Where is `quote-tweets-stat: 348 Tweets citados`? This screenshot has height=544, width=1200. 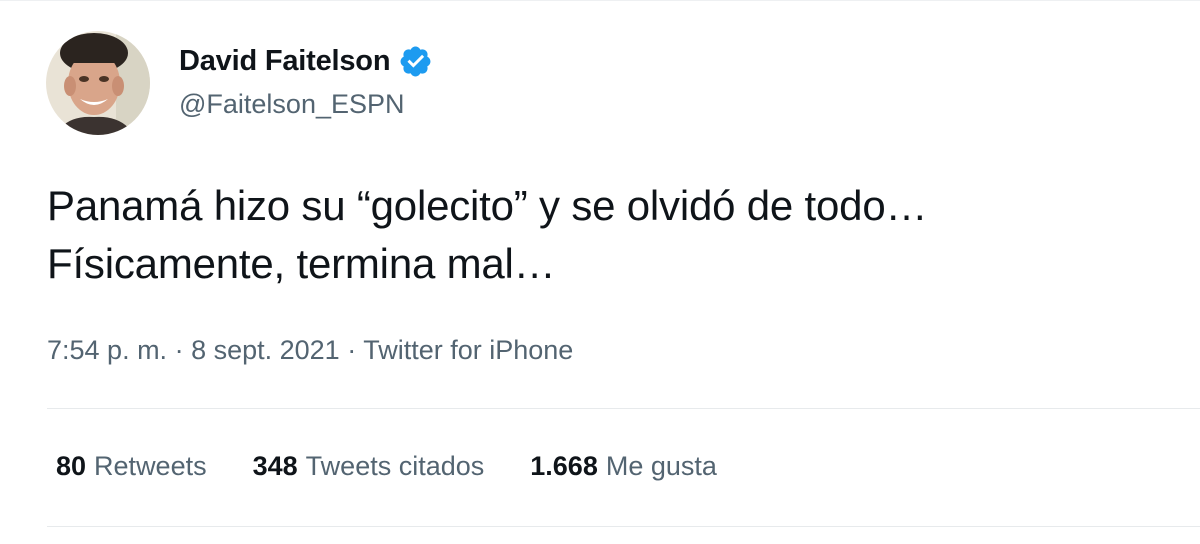 quote-tweets-stat: 348 Tweets citados is located at coordinates (369, 466).